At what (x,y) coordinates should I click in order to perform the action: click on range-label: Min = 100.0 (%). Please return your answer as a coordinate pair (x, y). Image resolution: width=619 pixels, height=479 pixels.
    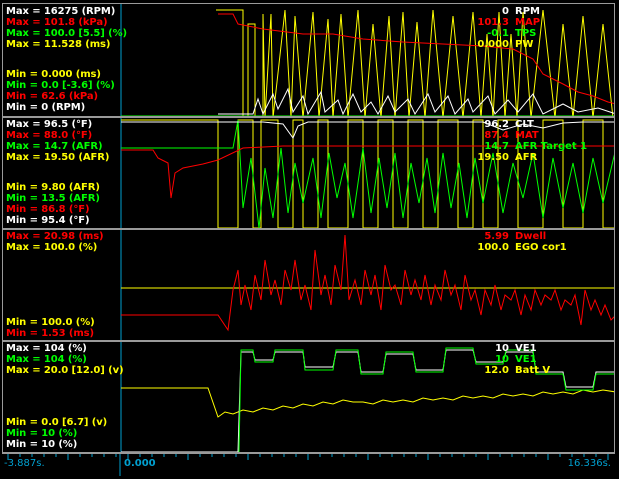
    Looking at the image, I should click on (50, 322).